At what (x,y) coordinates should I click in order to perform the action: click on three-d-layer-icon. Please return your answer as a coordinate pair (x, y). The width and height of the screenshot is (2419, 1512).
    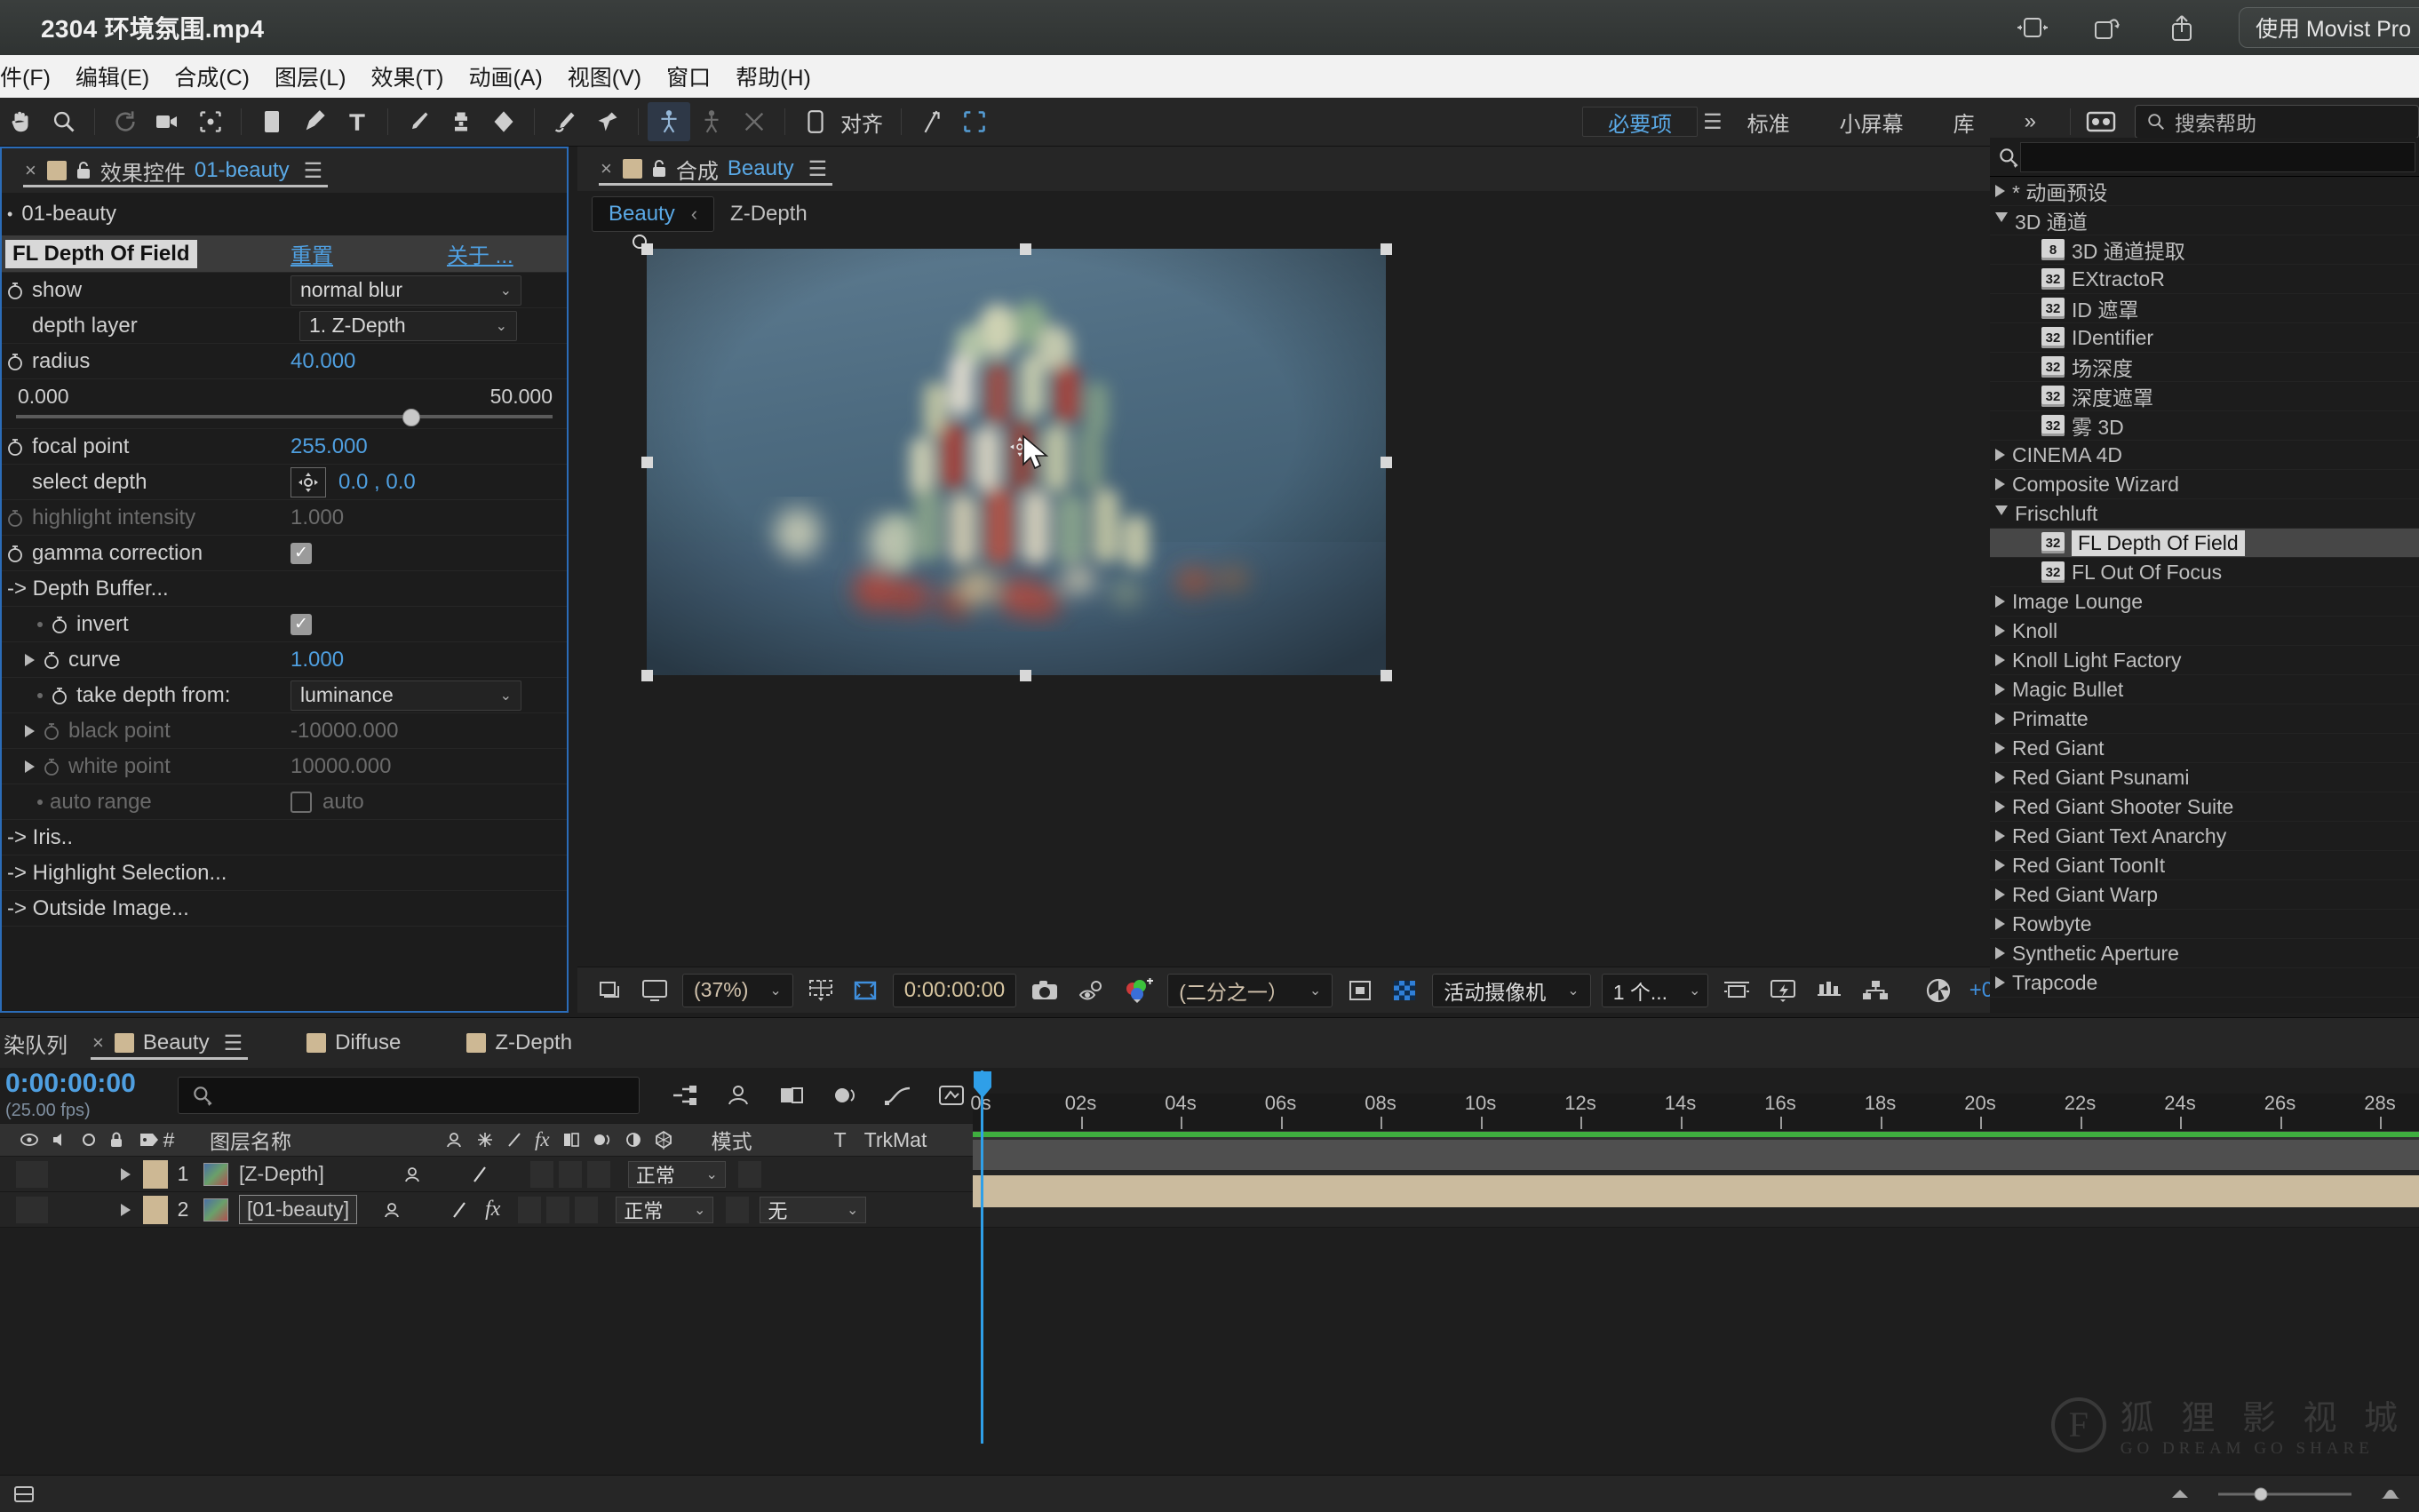
    Looking at the image, I should click on (663, 1140).